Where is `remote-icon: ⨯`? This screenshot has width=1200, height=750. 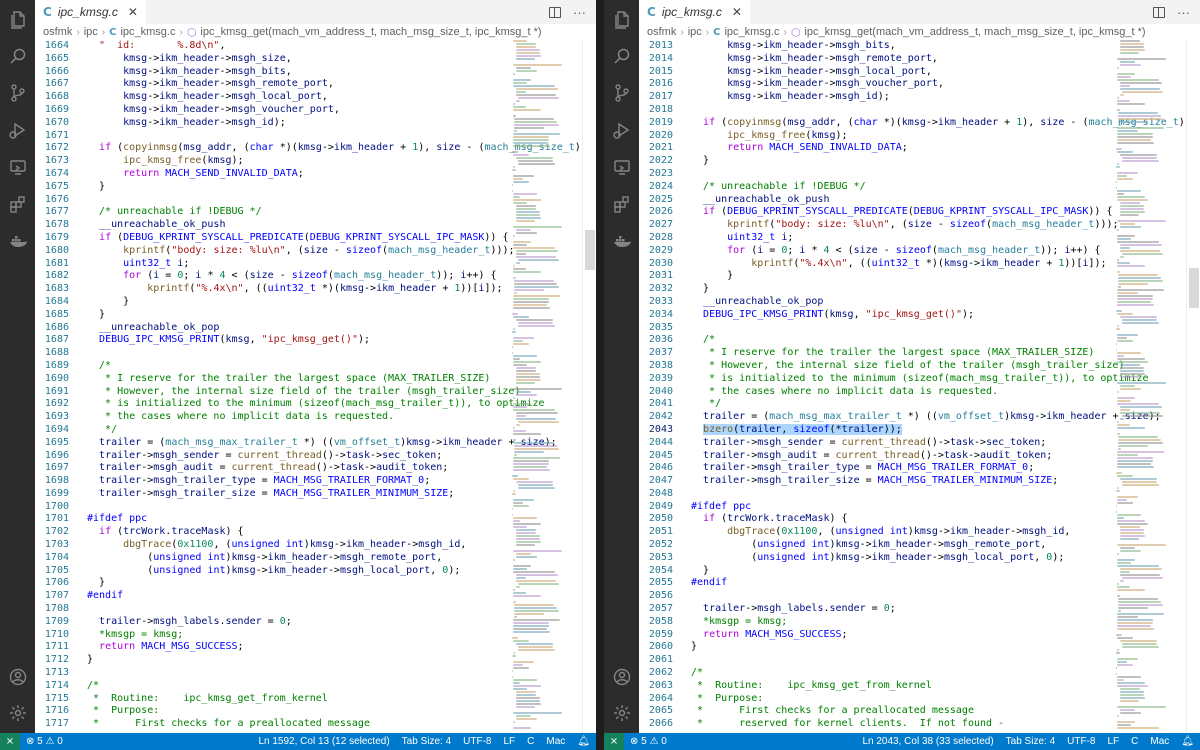 remote-icon: ⨯ is located at coordinates (614, 741).